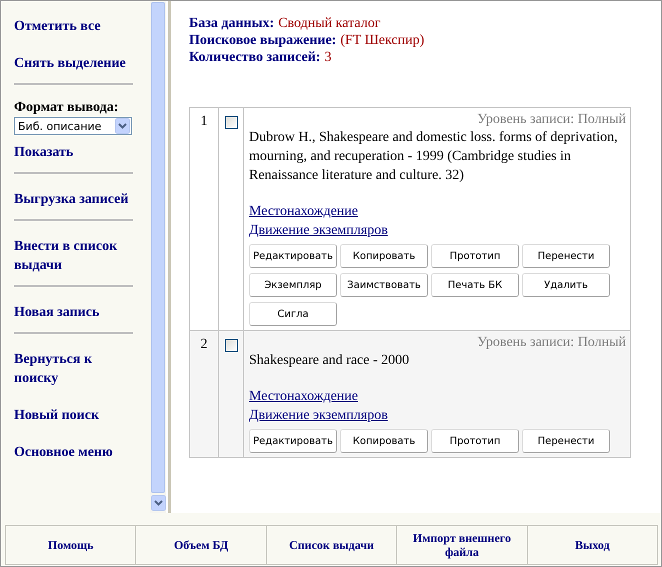 Image resolution: width=662 pixels, height=567 pixels. What do you see at coordinates (76, 63) in the screenshot?
I see `sidebar-link: Снять выделение` at bounding box center [76, 63].